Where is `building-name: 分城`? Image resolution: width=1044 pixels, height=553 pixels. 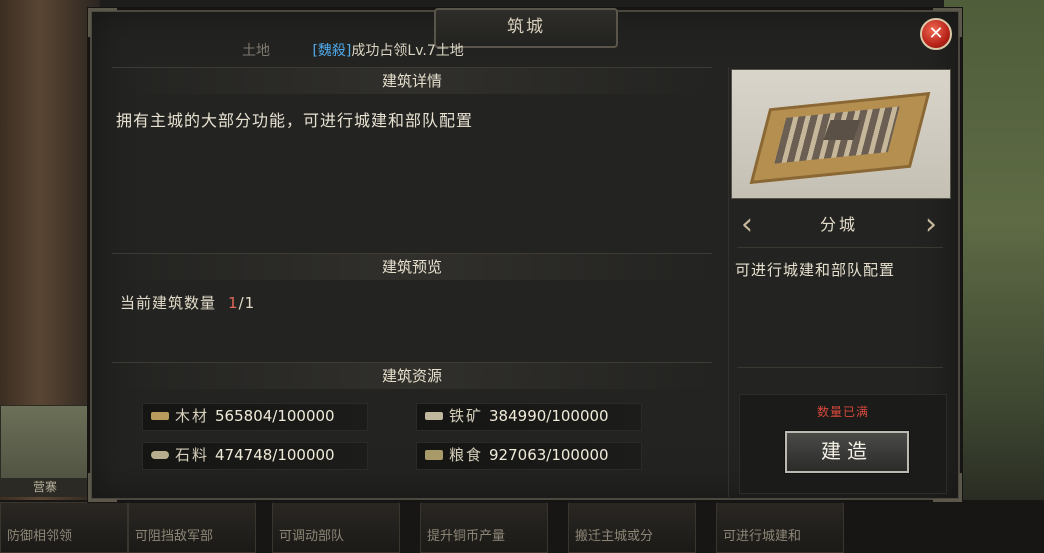 building-name: 分城 is located at coordinates (838, 224).